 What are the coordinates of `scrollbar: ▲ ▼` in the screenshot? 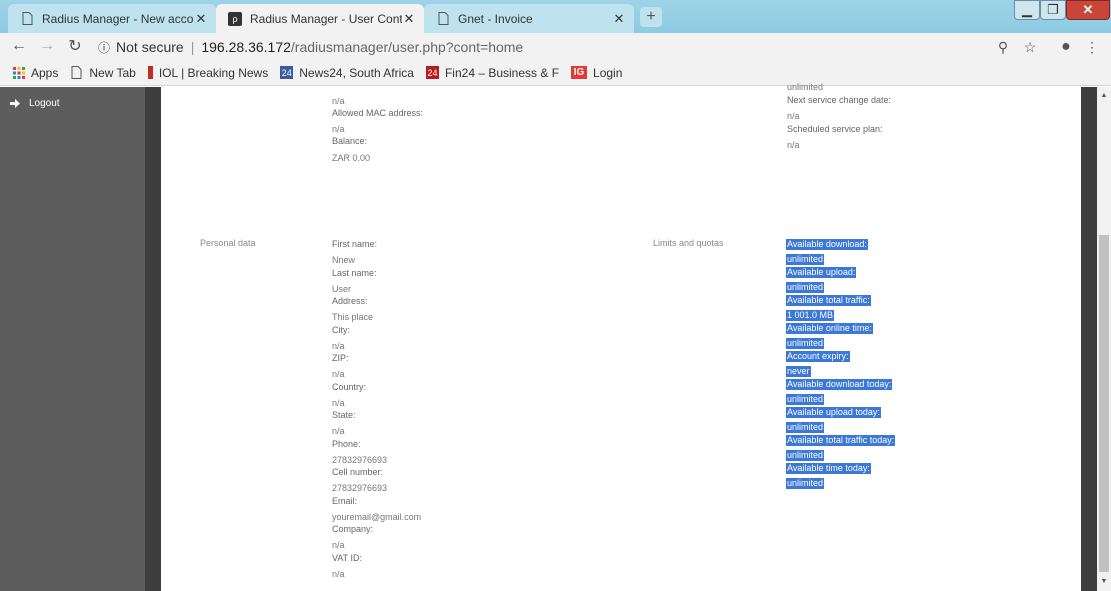 It's located at (1104, 339).